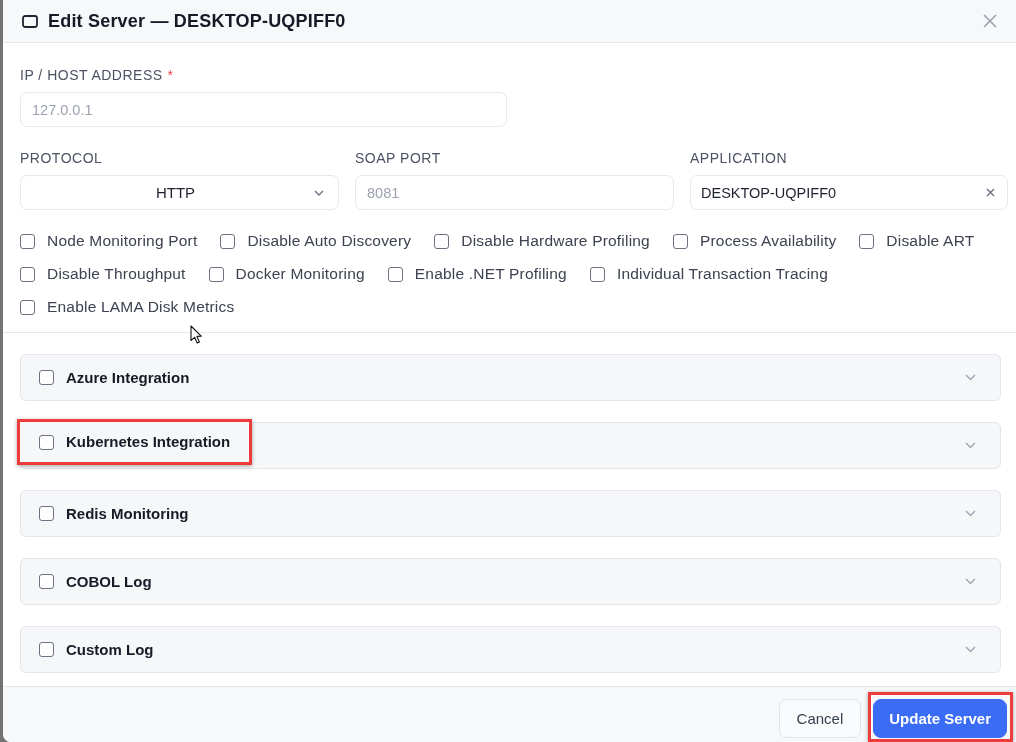  What do you see at coordinates (768, 241) in the screenshot?
I see `checkbox-label: Process Availability` at bounding box center [768, 241].